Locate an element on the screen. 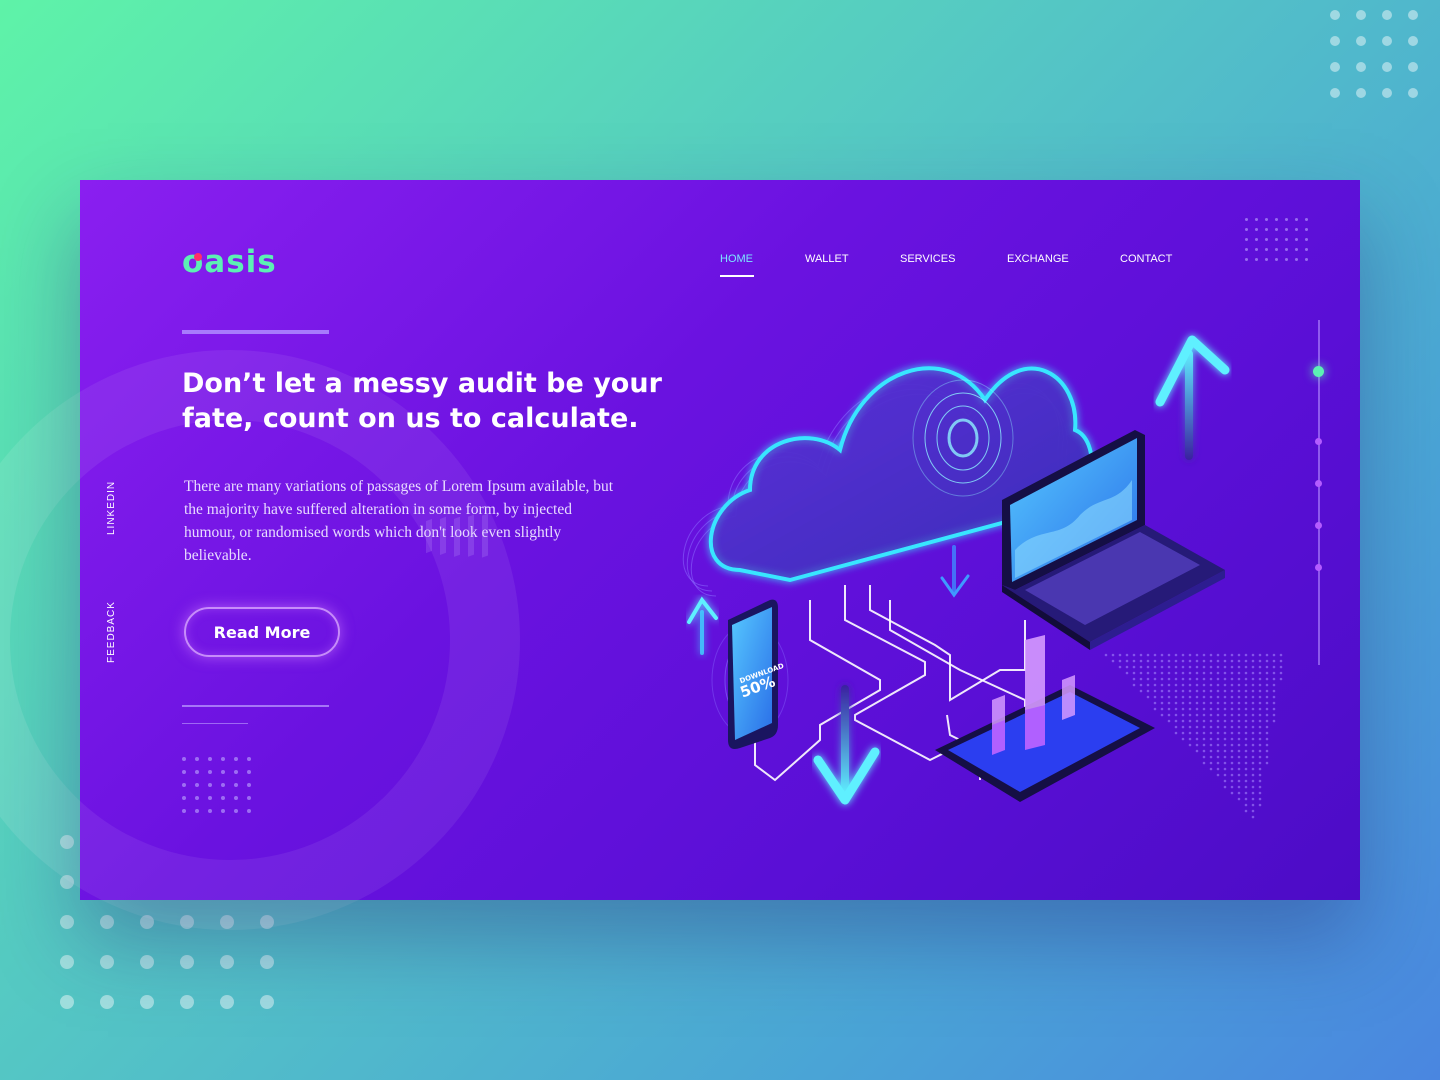 The height and width of the screenshot is (1080, 1440). logo: oasis is located at coordinates (229, 262).